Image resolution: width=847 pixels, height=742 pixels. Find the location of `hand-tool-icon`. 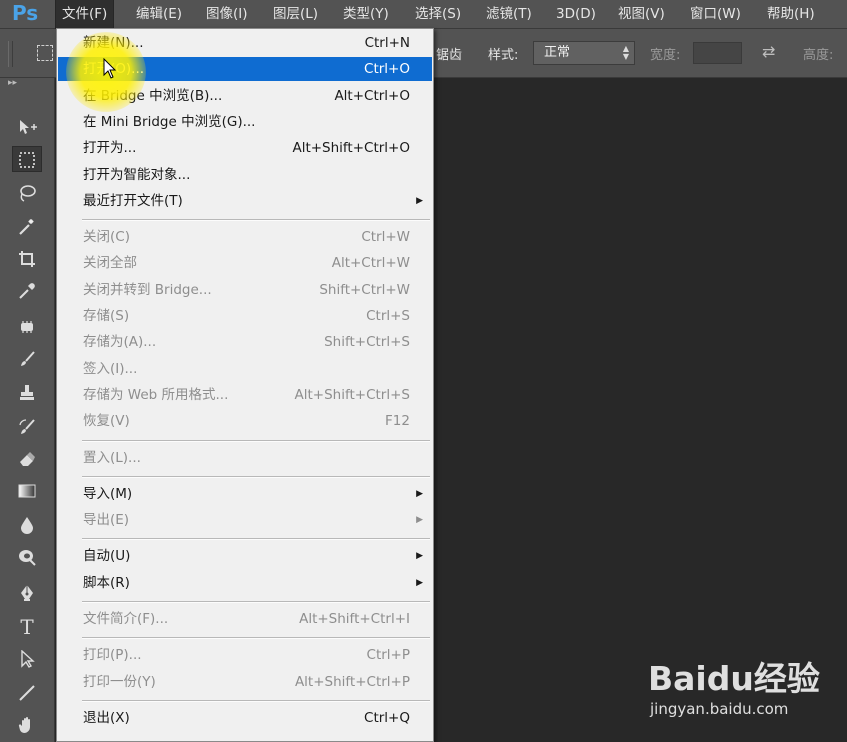

hand-tool-icon is located at coordinates (27, 725).